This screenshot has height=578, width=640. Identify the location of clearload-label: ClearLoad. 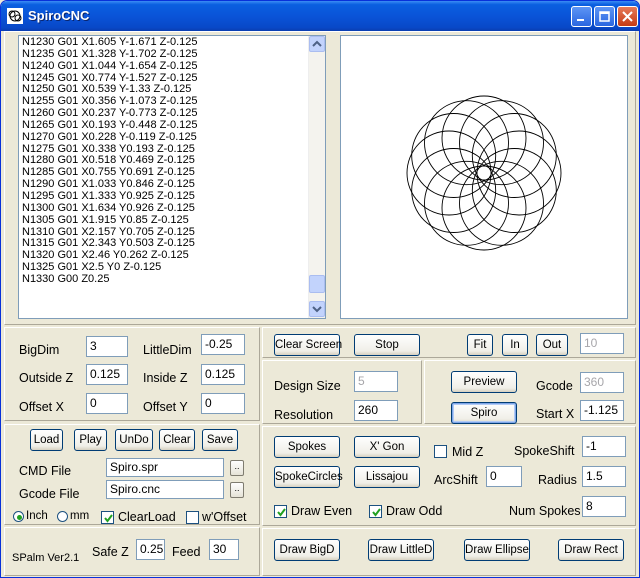
(147, 517).